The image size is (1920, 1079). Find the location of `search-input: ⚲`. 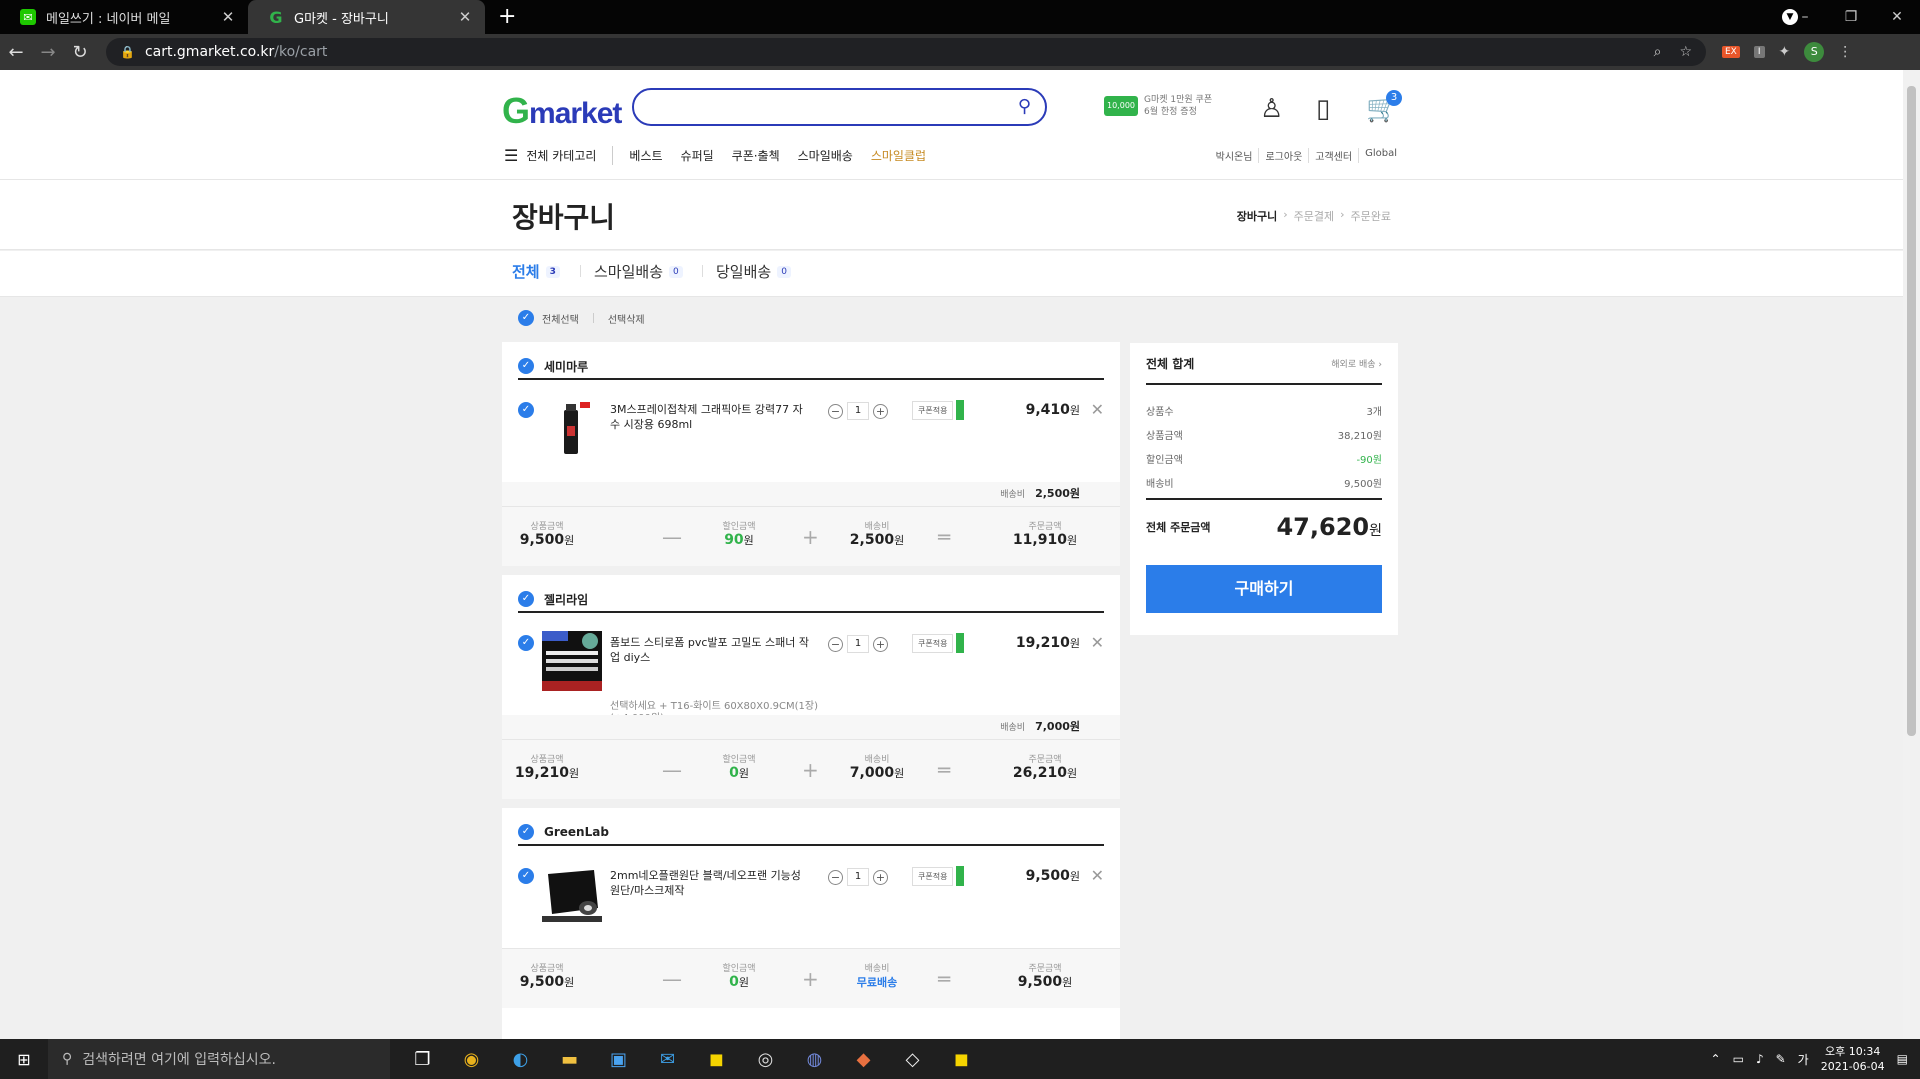

search-input: ⚲ is located at coordinates (839, 107).